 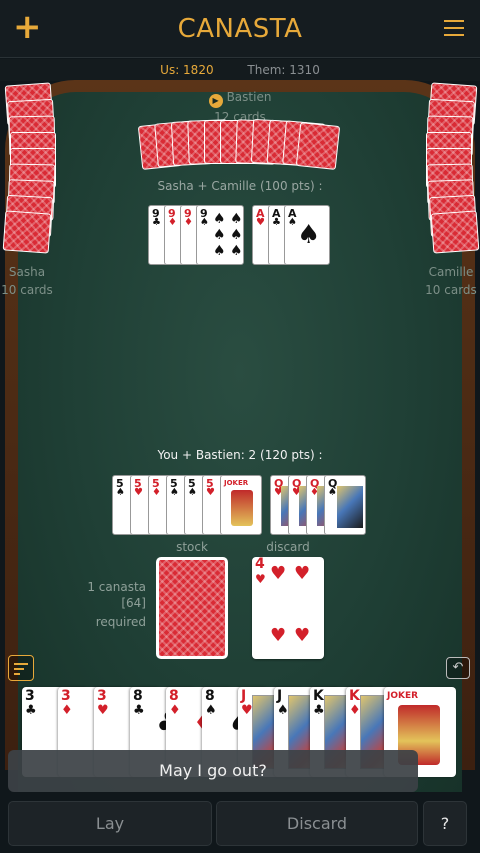 What do you see at coordinates (187, 70) in the screenshot?
I see `us-score: Us: 1820` at bounding box center [187, 70].